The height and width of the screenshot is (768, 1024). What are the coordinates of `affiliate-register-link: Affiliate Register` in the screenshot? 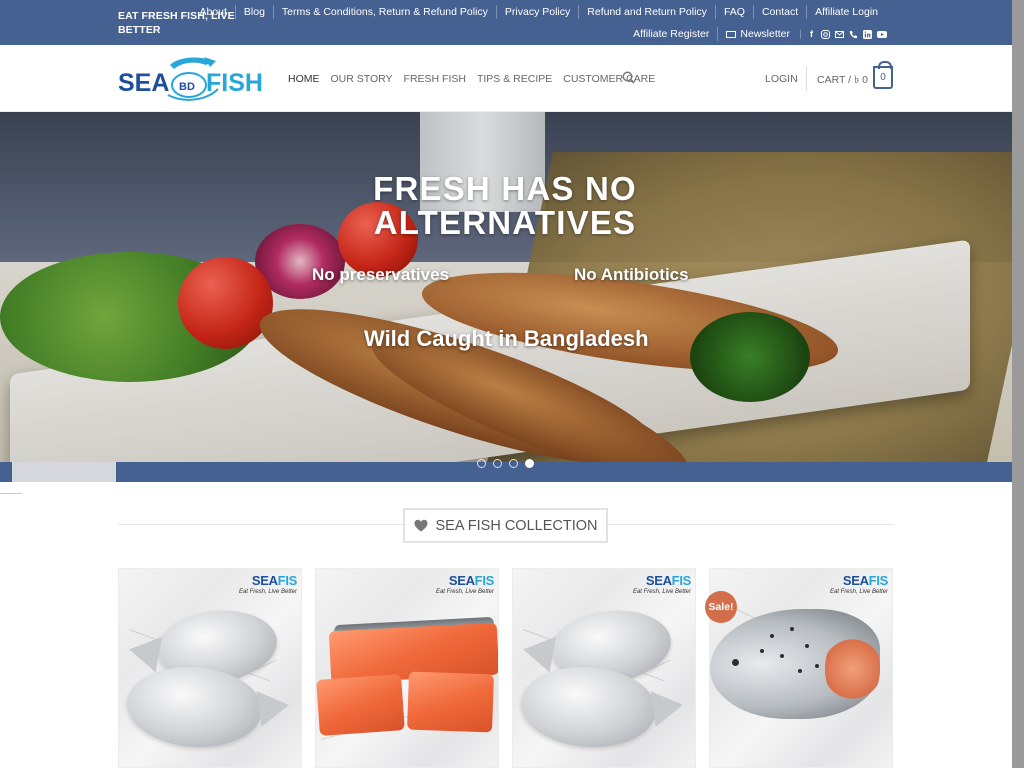 It's located at (671, 34).